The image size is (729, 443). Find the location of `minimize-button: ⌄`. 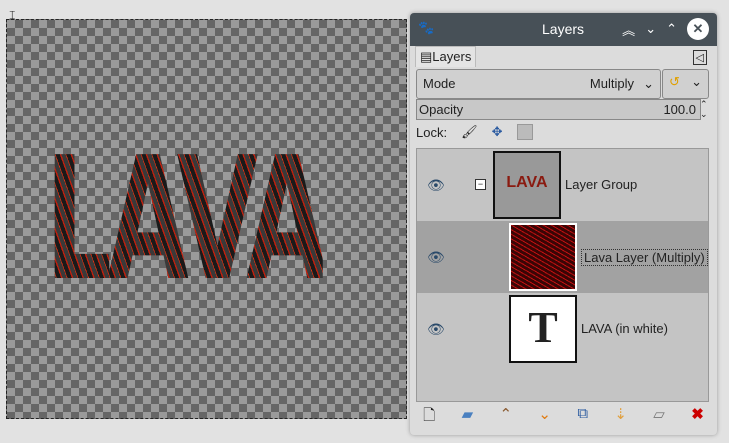

minimize-button: ⌄ is located at coordinates (650, 29).